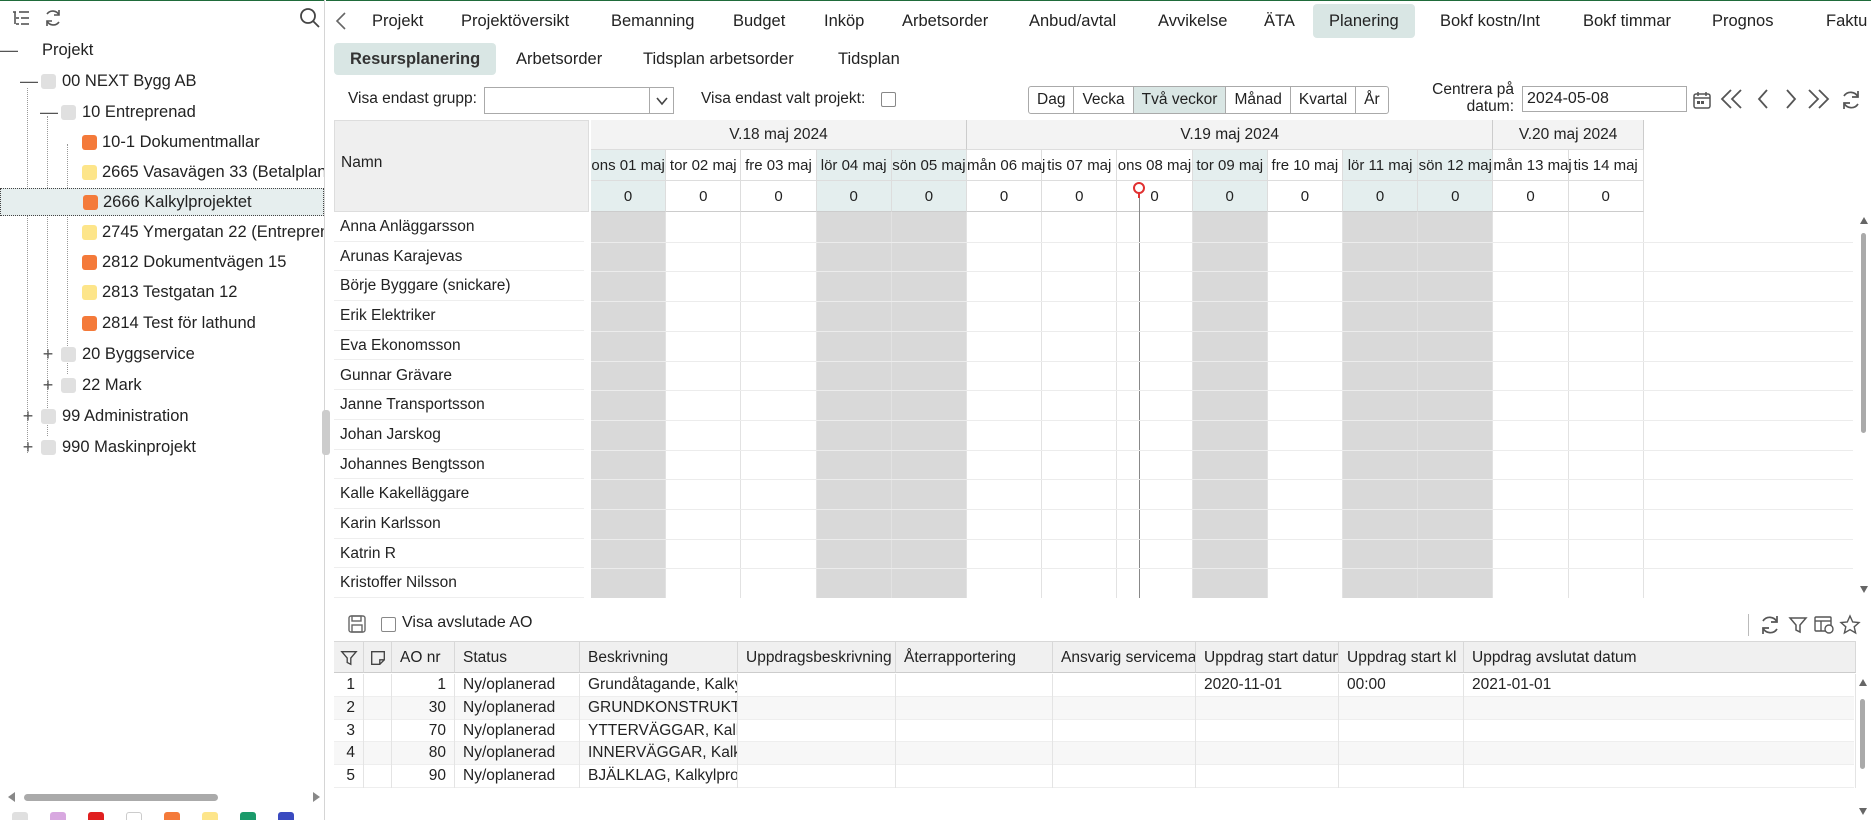 The height and width of the screenshot is (820, 1871). What do you see at coordinates (1006, 165) in the screenshot?
I see `day-header: mån 06 maj` at bounding box center [1006, 165].